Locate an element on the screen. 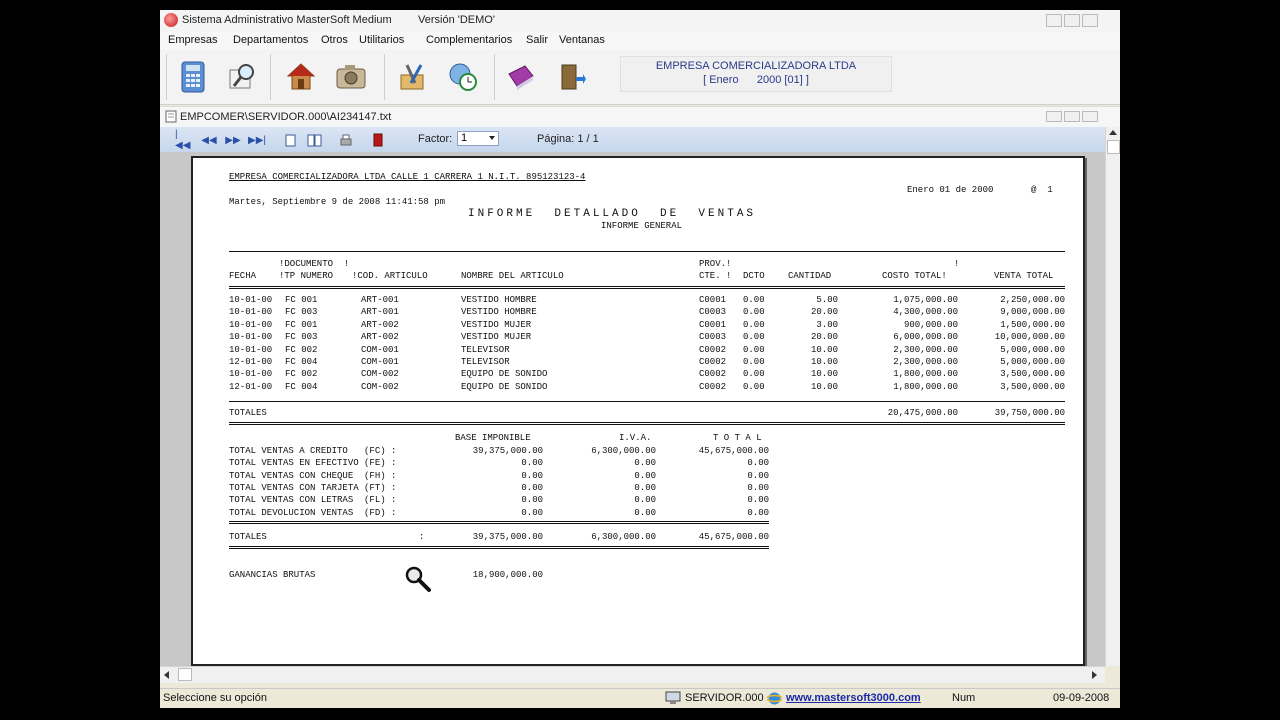 The image size is (1280, 720). status-server: SERVIDOR.000 is located at coordinates (724, 698).